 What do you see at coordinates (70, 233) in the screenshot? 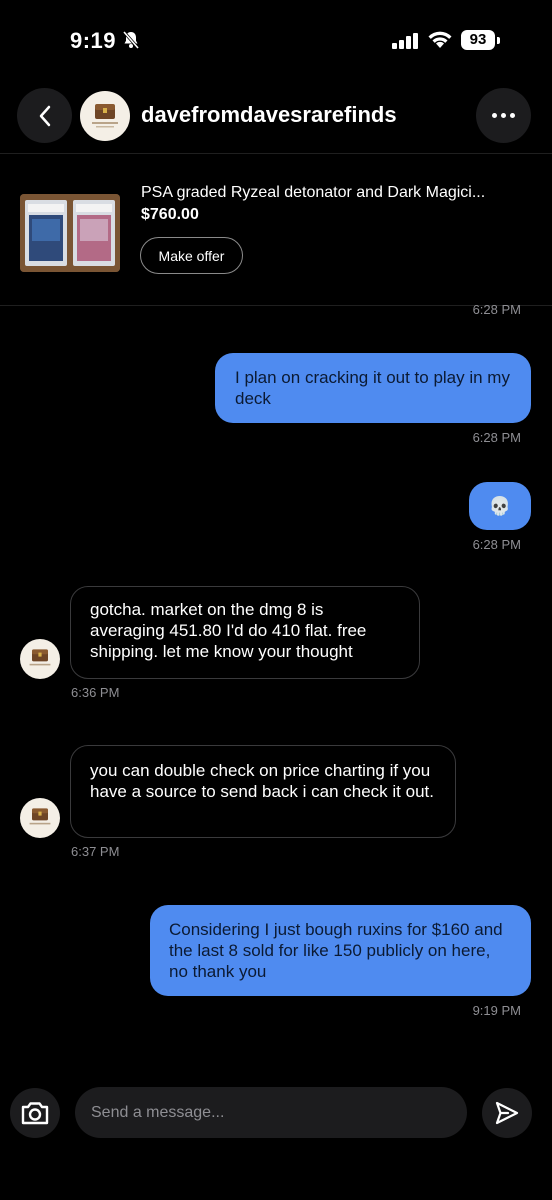
I see `listing-thumbnail` at bounding box center [70, 233].